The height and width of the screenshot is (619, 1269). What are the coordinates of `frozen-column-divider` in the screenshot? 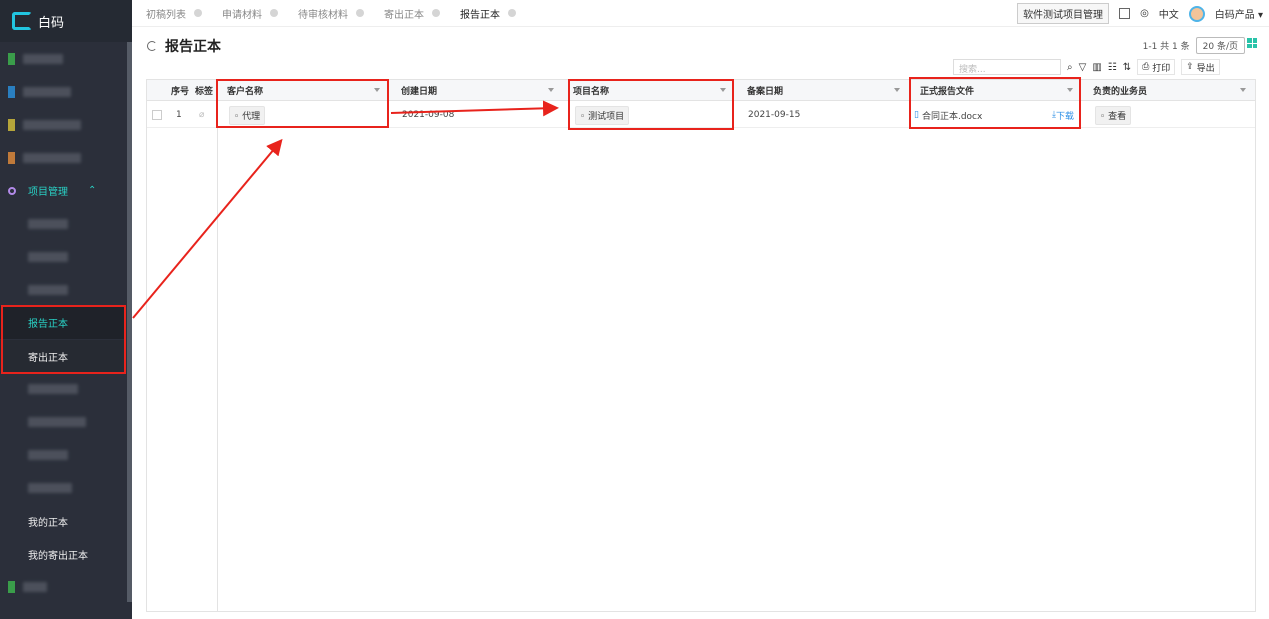 It's located at (217, 345).